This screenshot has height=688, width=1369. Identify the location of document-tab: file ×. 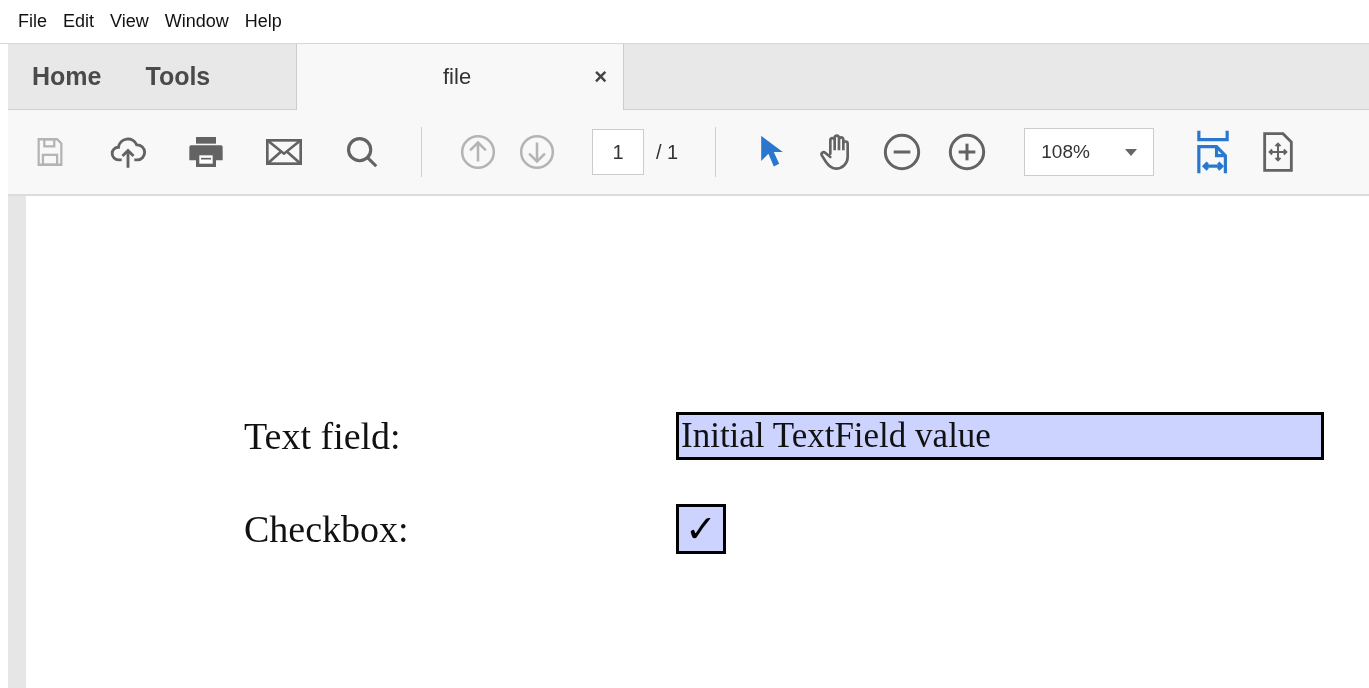
(460, 77).